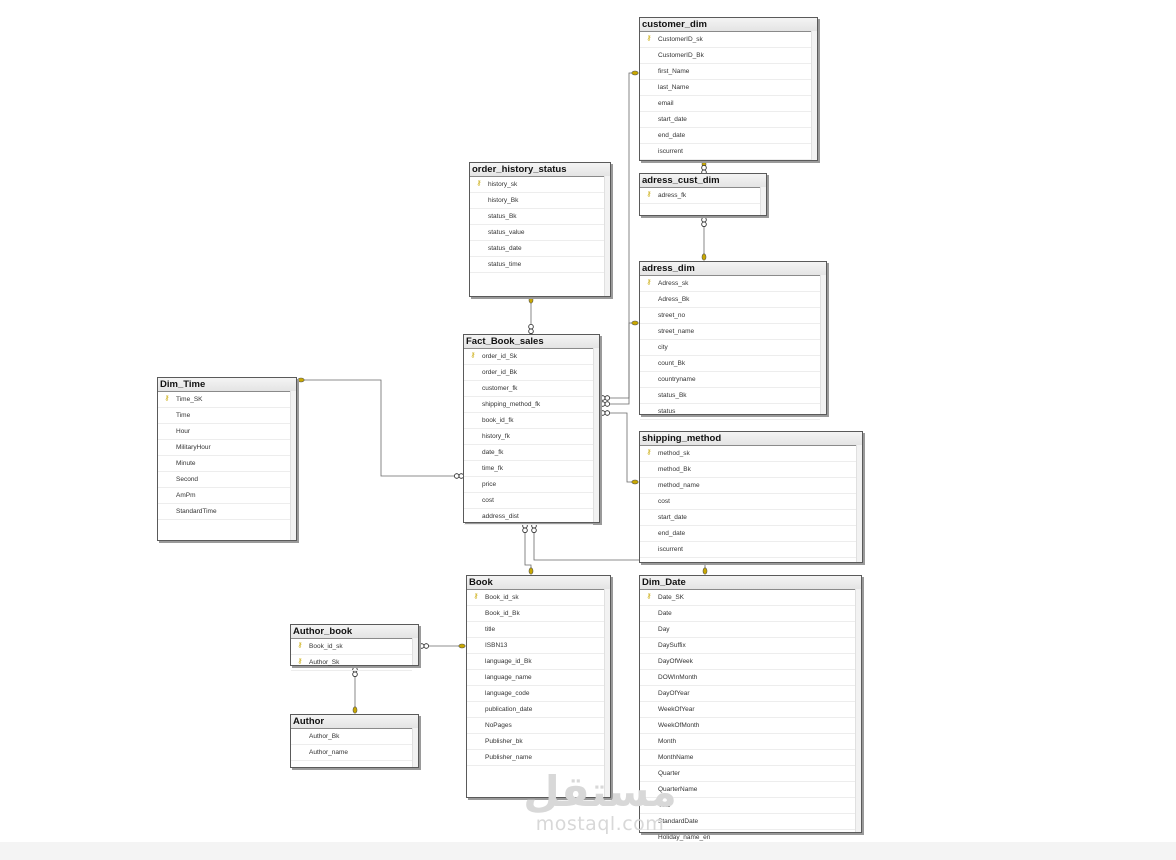 The height and width of the screenshot is (860, 1176). Describe the element at coordinates (535, 742) in the screenshot. I see `column-row: Publisher_bk` at that location.